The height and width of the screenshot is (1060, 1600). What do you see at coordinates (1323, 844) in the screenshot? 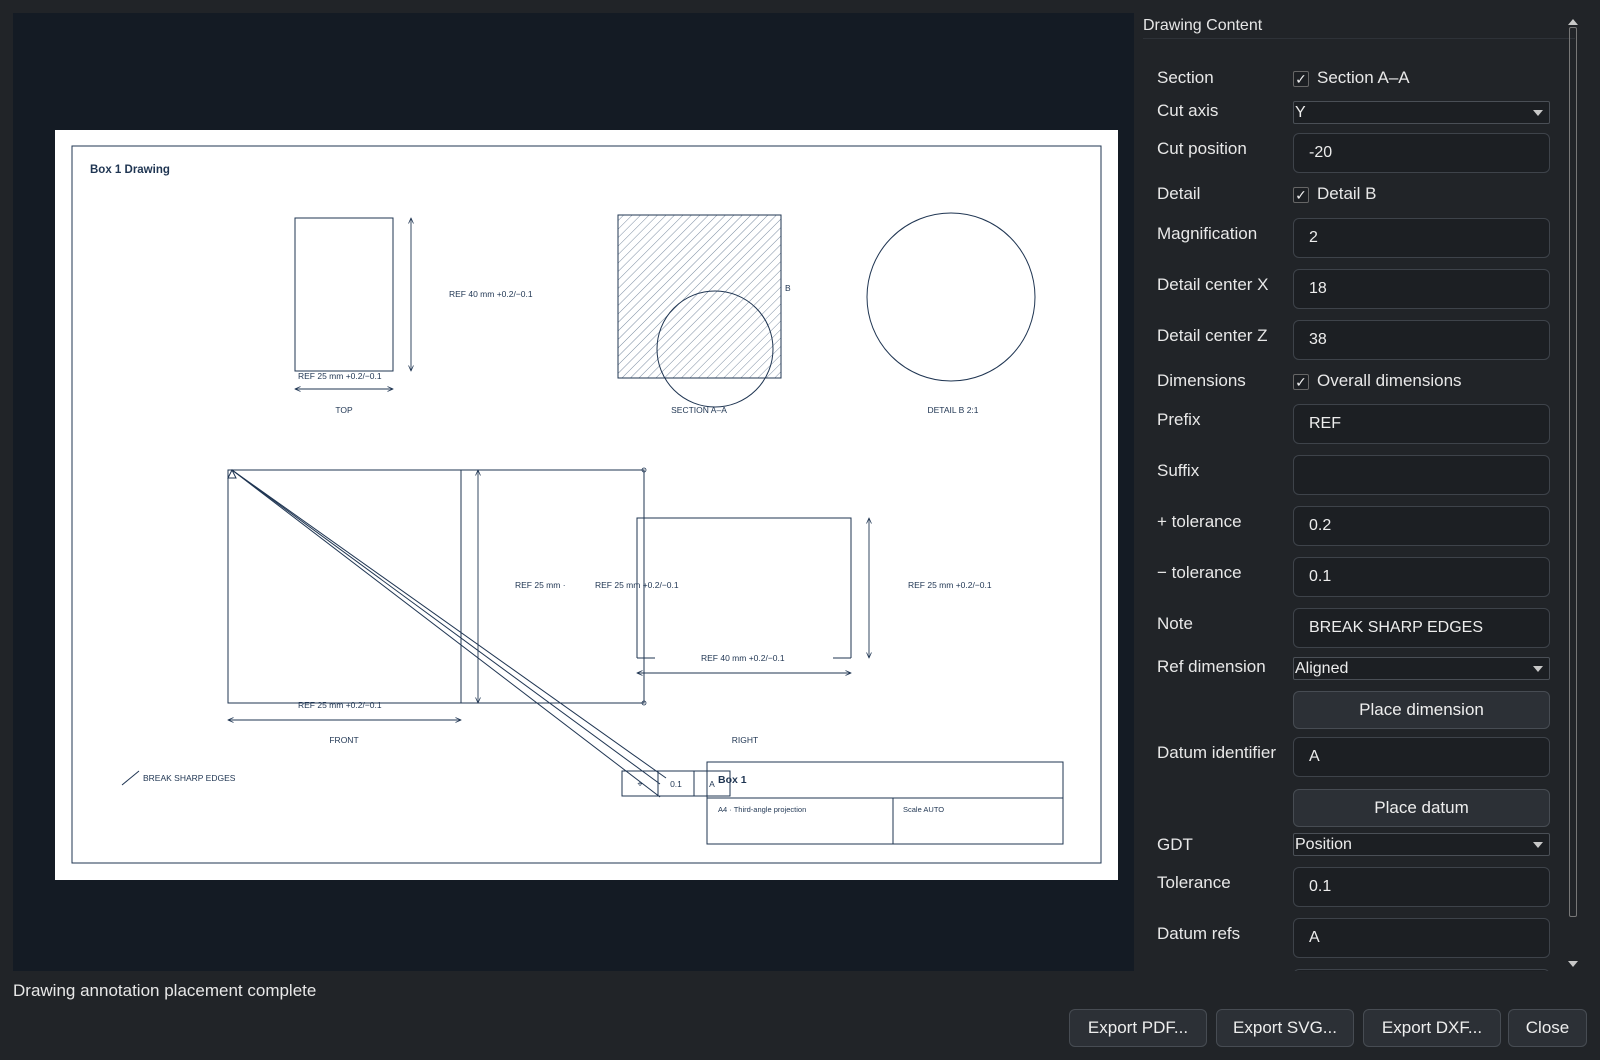
I see `gdt-value: Position` at bounding box center [1323, 844].